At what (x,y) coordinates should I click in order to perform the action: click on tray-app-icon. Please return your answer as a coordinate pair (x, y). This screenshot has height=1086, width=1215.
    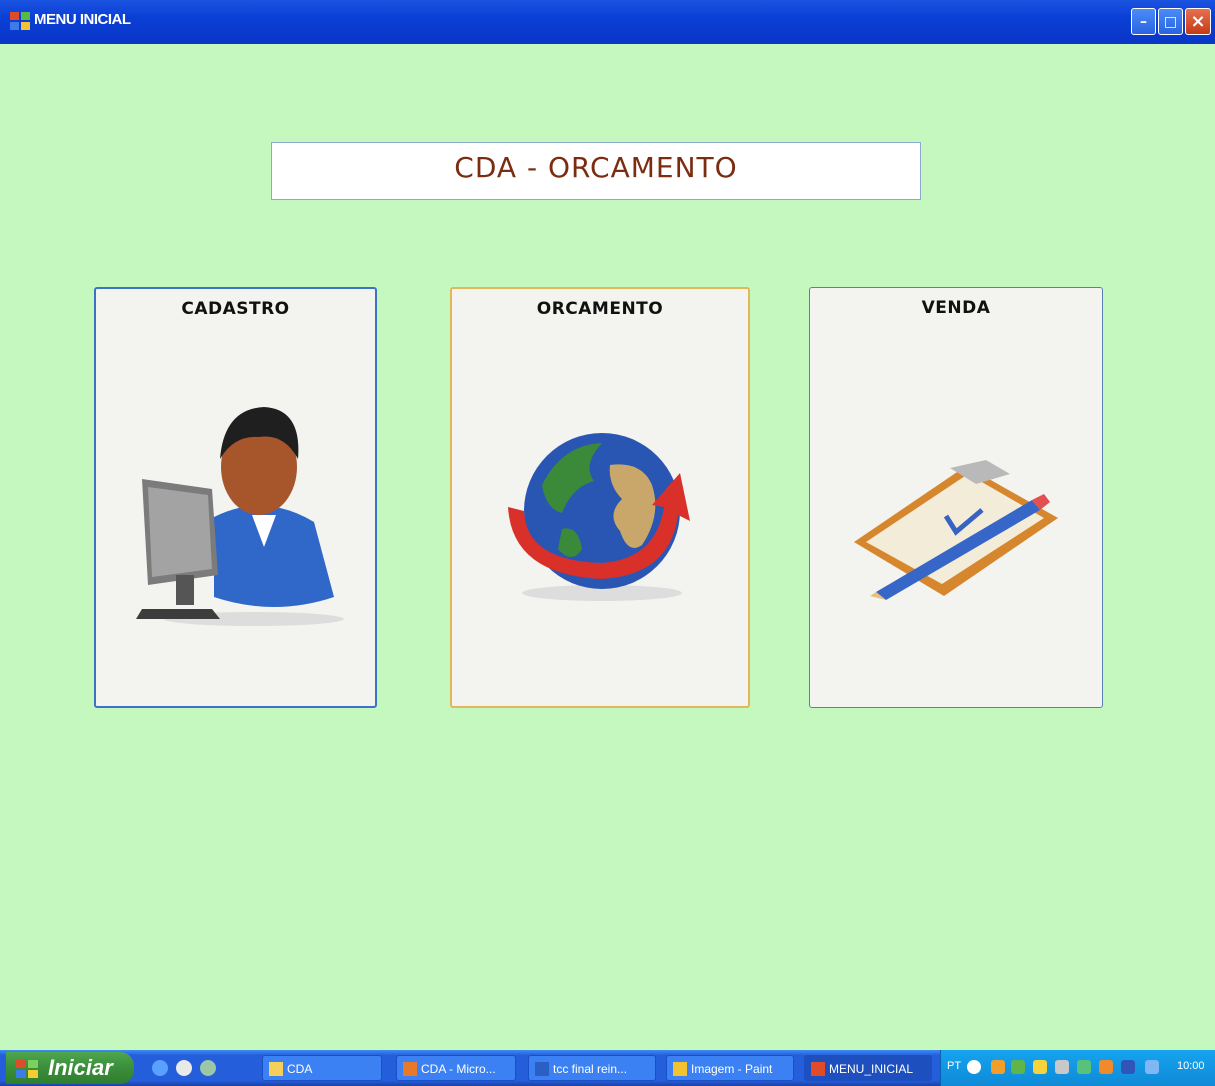
    Looking at the image, I should click on (1128, 1067).